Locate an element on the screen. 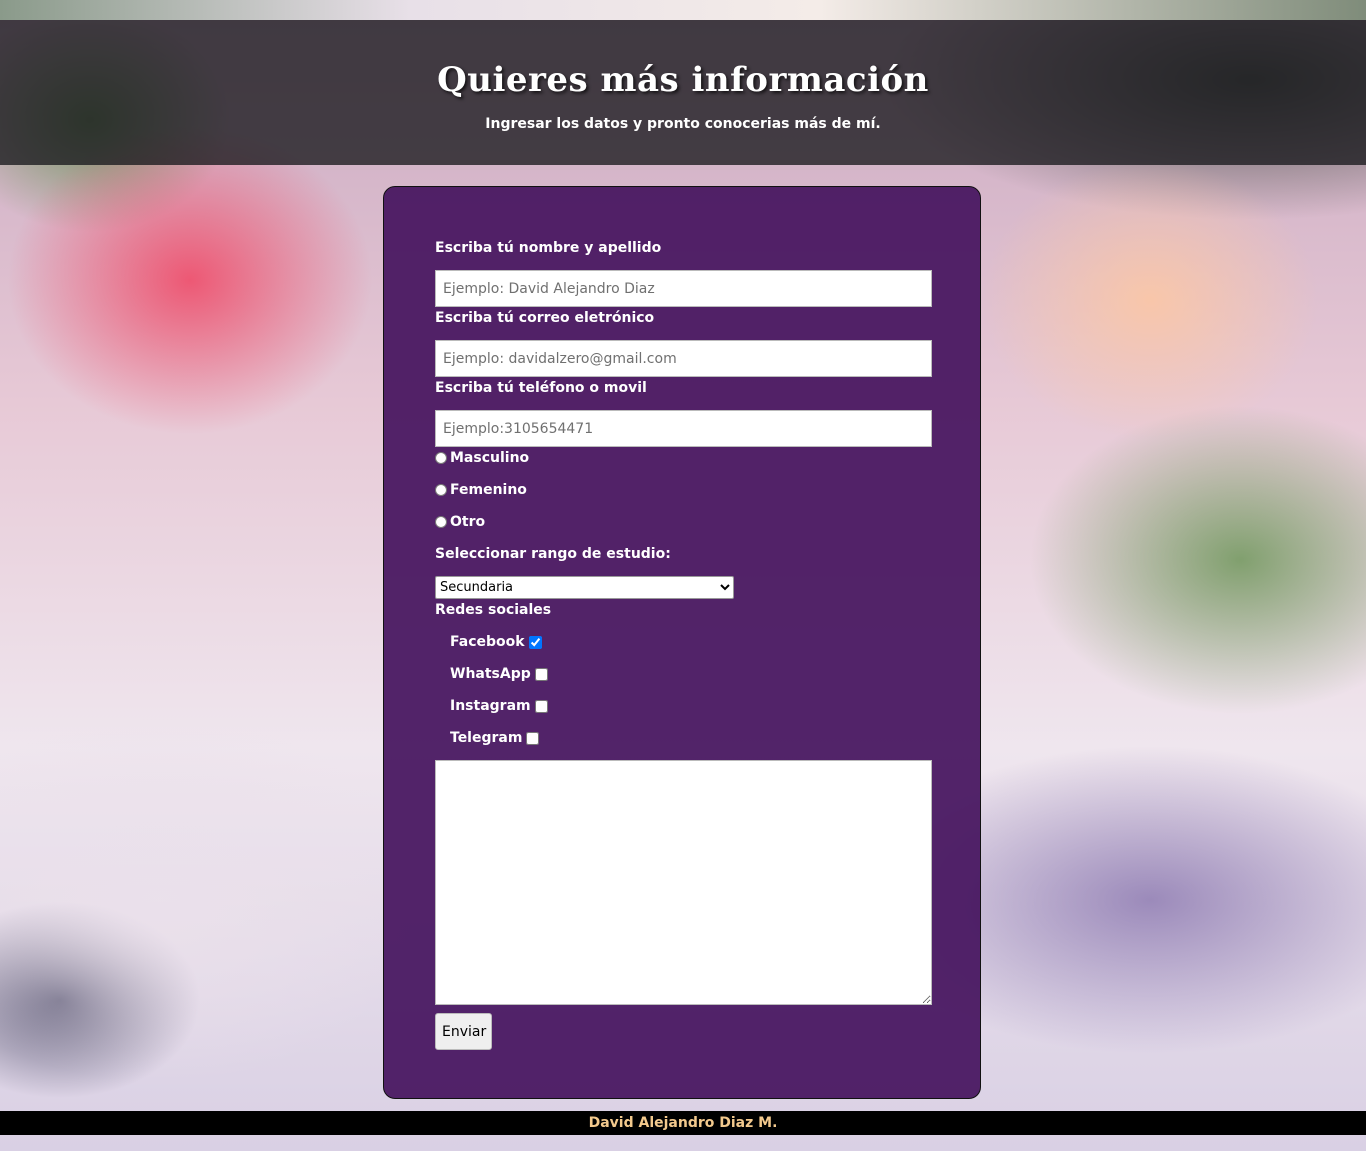 Image resolution: width=1366 pixels, height=1151 pixels. whatsapp-checkbox is located at coordinates (541, 674).